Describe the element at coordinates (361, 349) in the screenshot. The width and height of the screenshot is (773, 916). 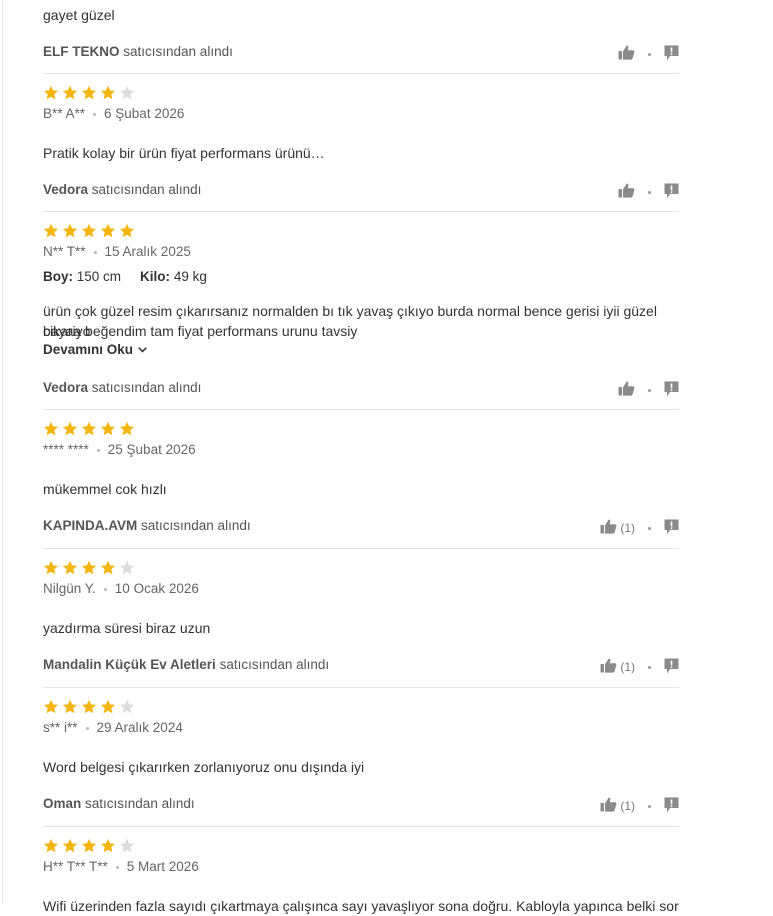
I see `read-more-link: Devamını Oku` at that location.